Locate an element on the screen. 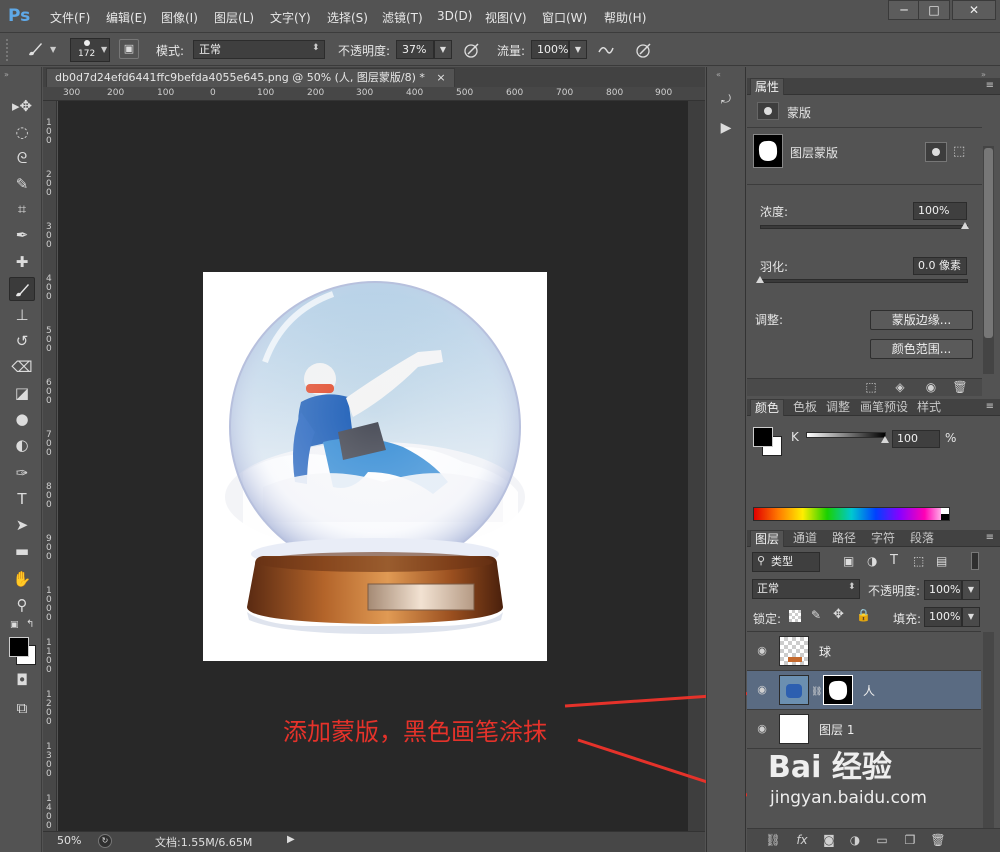 The width and height of the screenshot is (1000, 852). link-icon: ⛓ is located at coordinates (816, 692).